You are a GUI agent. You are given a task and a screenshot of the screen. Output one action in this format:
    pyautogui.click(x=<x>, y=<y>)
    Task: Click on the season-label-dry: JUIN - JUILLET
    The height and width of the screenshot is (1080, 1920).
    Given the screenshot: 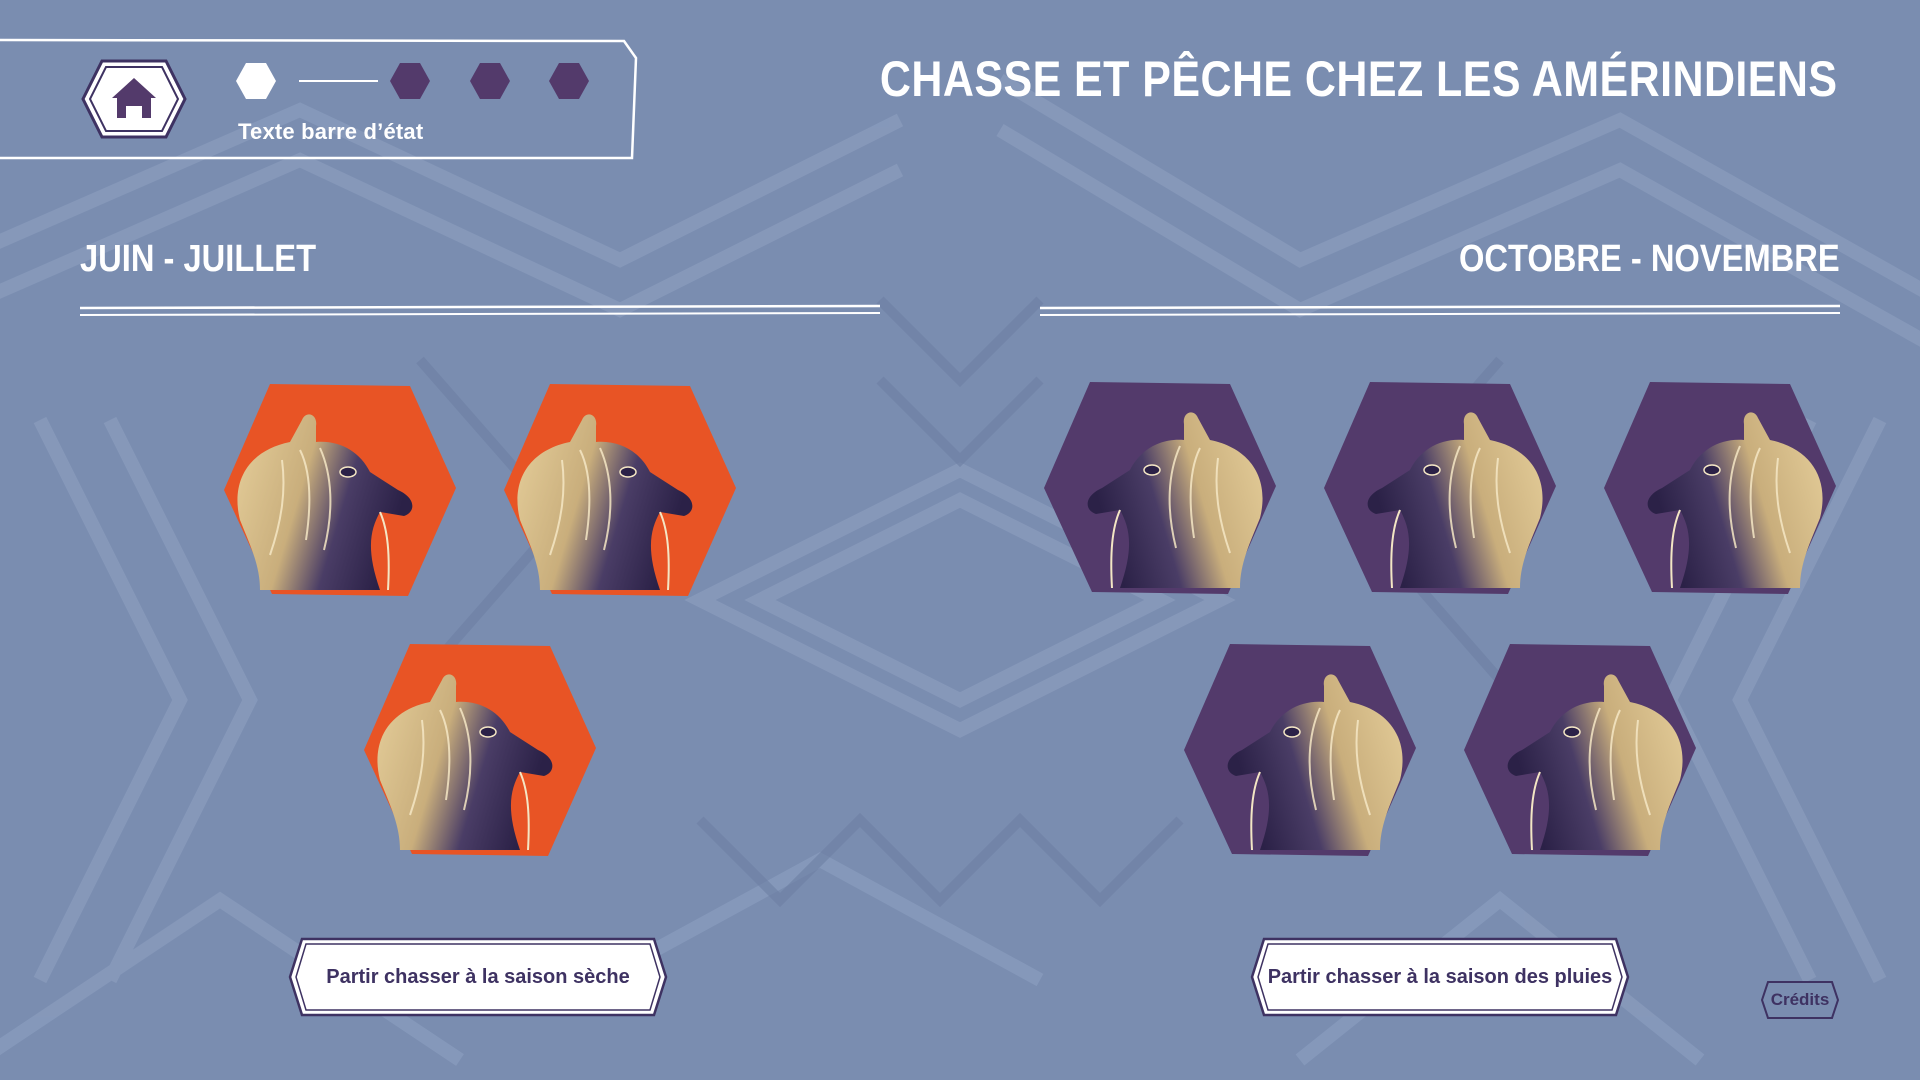 What is the action you would take?
    pyautogui.click(x=198, y=259)
    